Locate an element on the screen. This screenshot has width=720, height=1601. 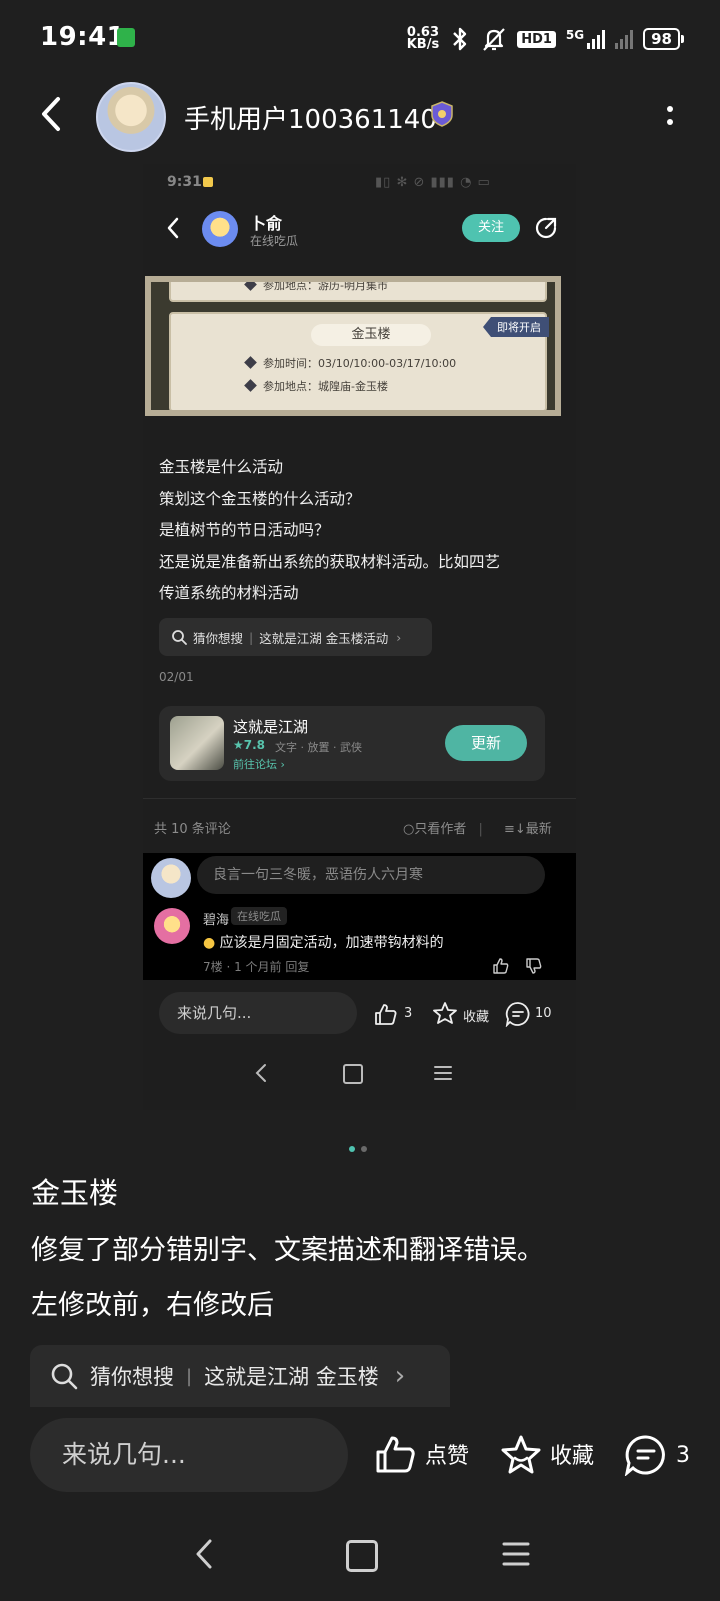
game-forum-link: 前往论坛 › is located at coordinates (259, 764).